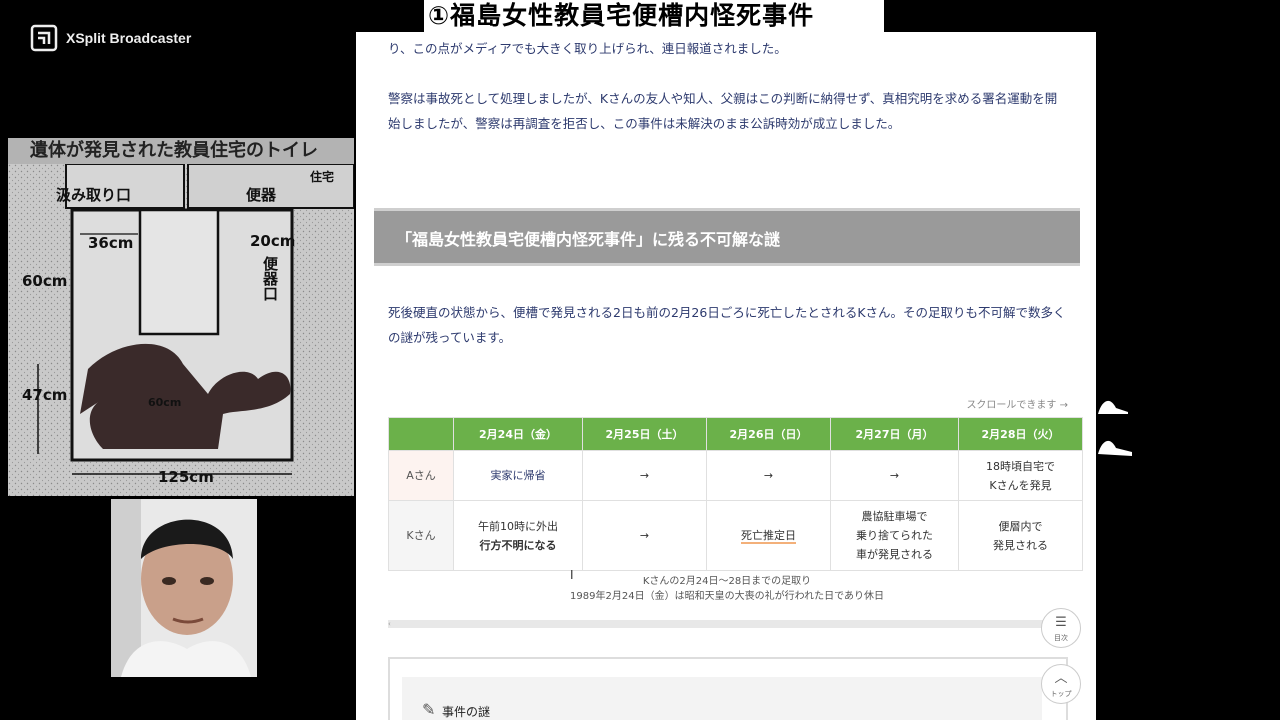  I want to click on label-benki: 便器, so click(261, 195).